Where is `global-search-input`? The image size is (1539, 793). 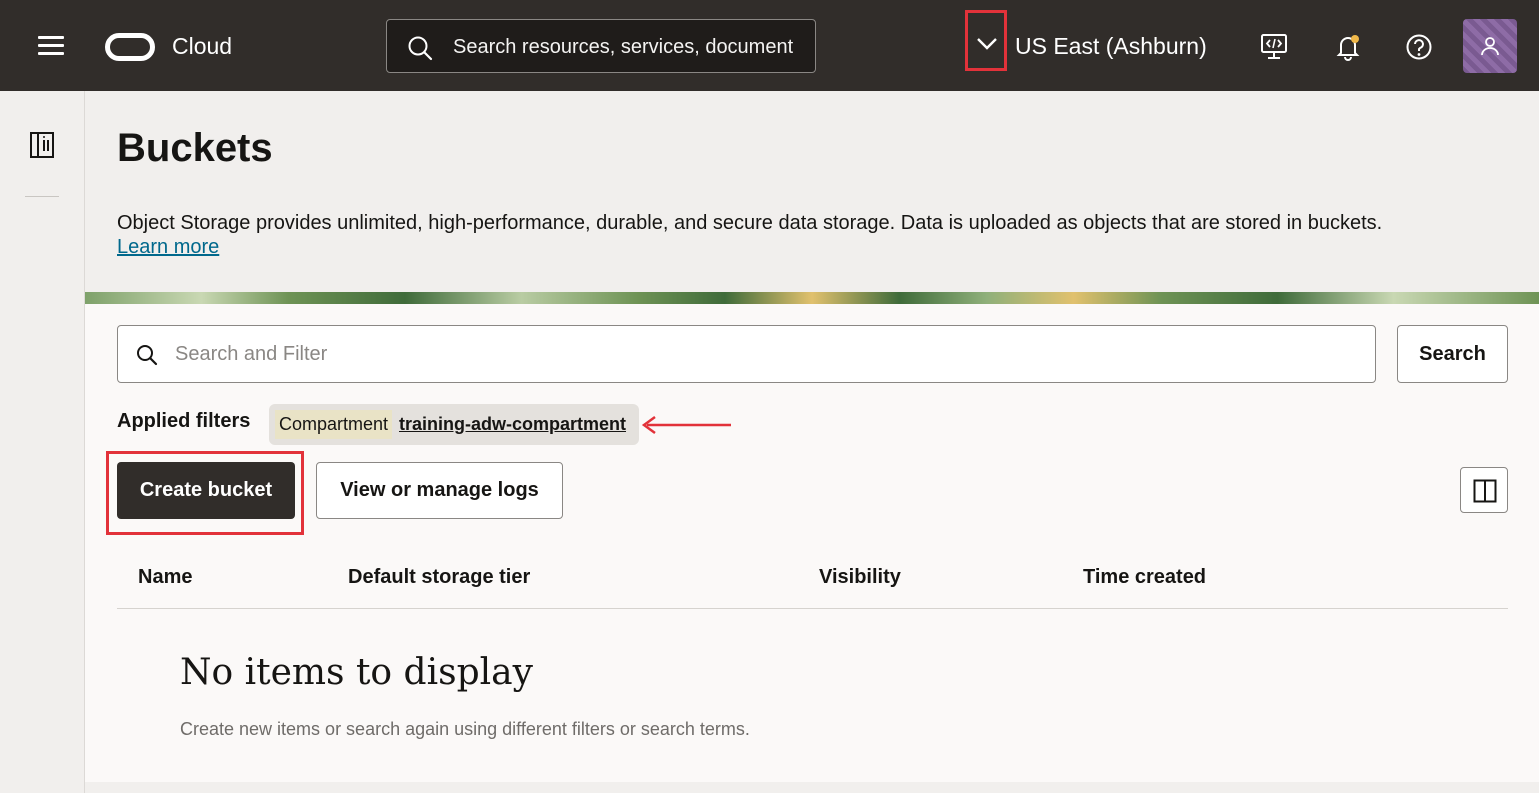
global-search-input is located at coordinates (623, 47).